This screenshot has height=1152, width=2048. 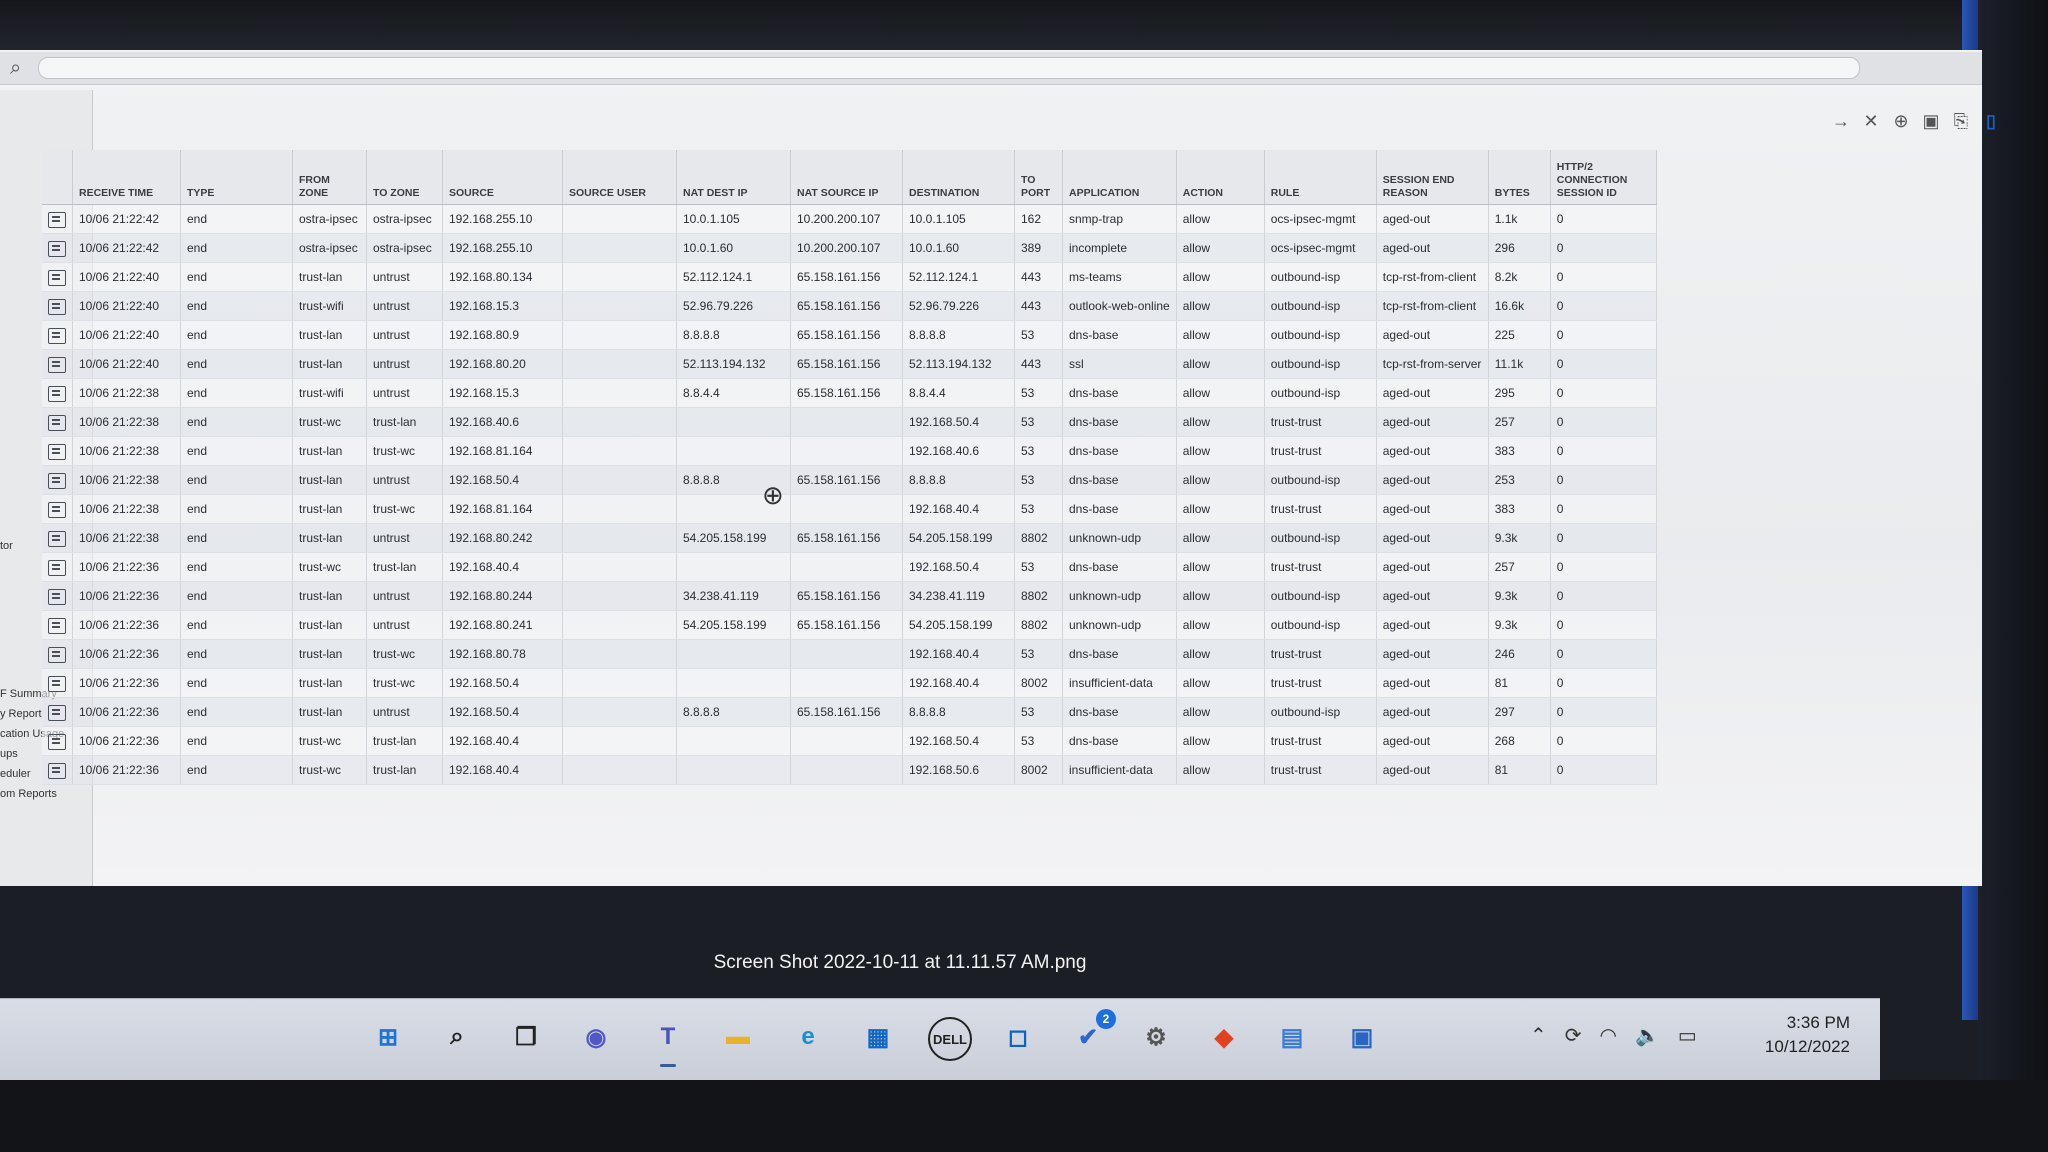 What do you see at coordinates (878, 1037) in the screenshot?
I see `store-icon: ▦` at bounding box center [878, 1037].